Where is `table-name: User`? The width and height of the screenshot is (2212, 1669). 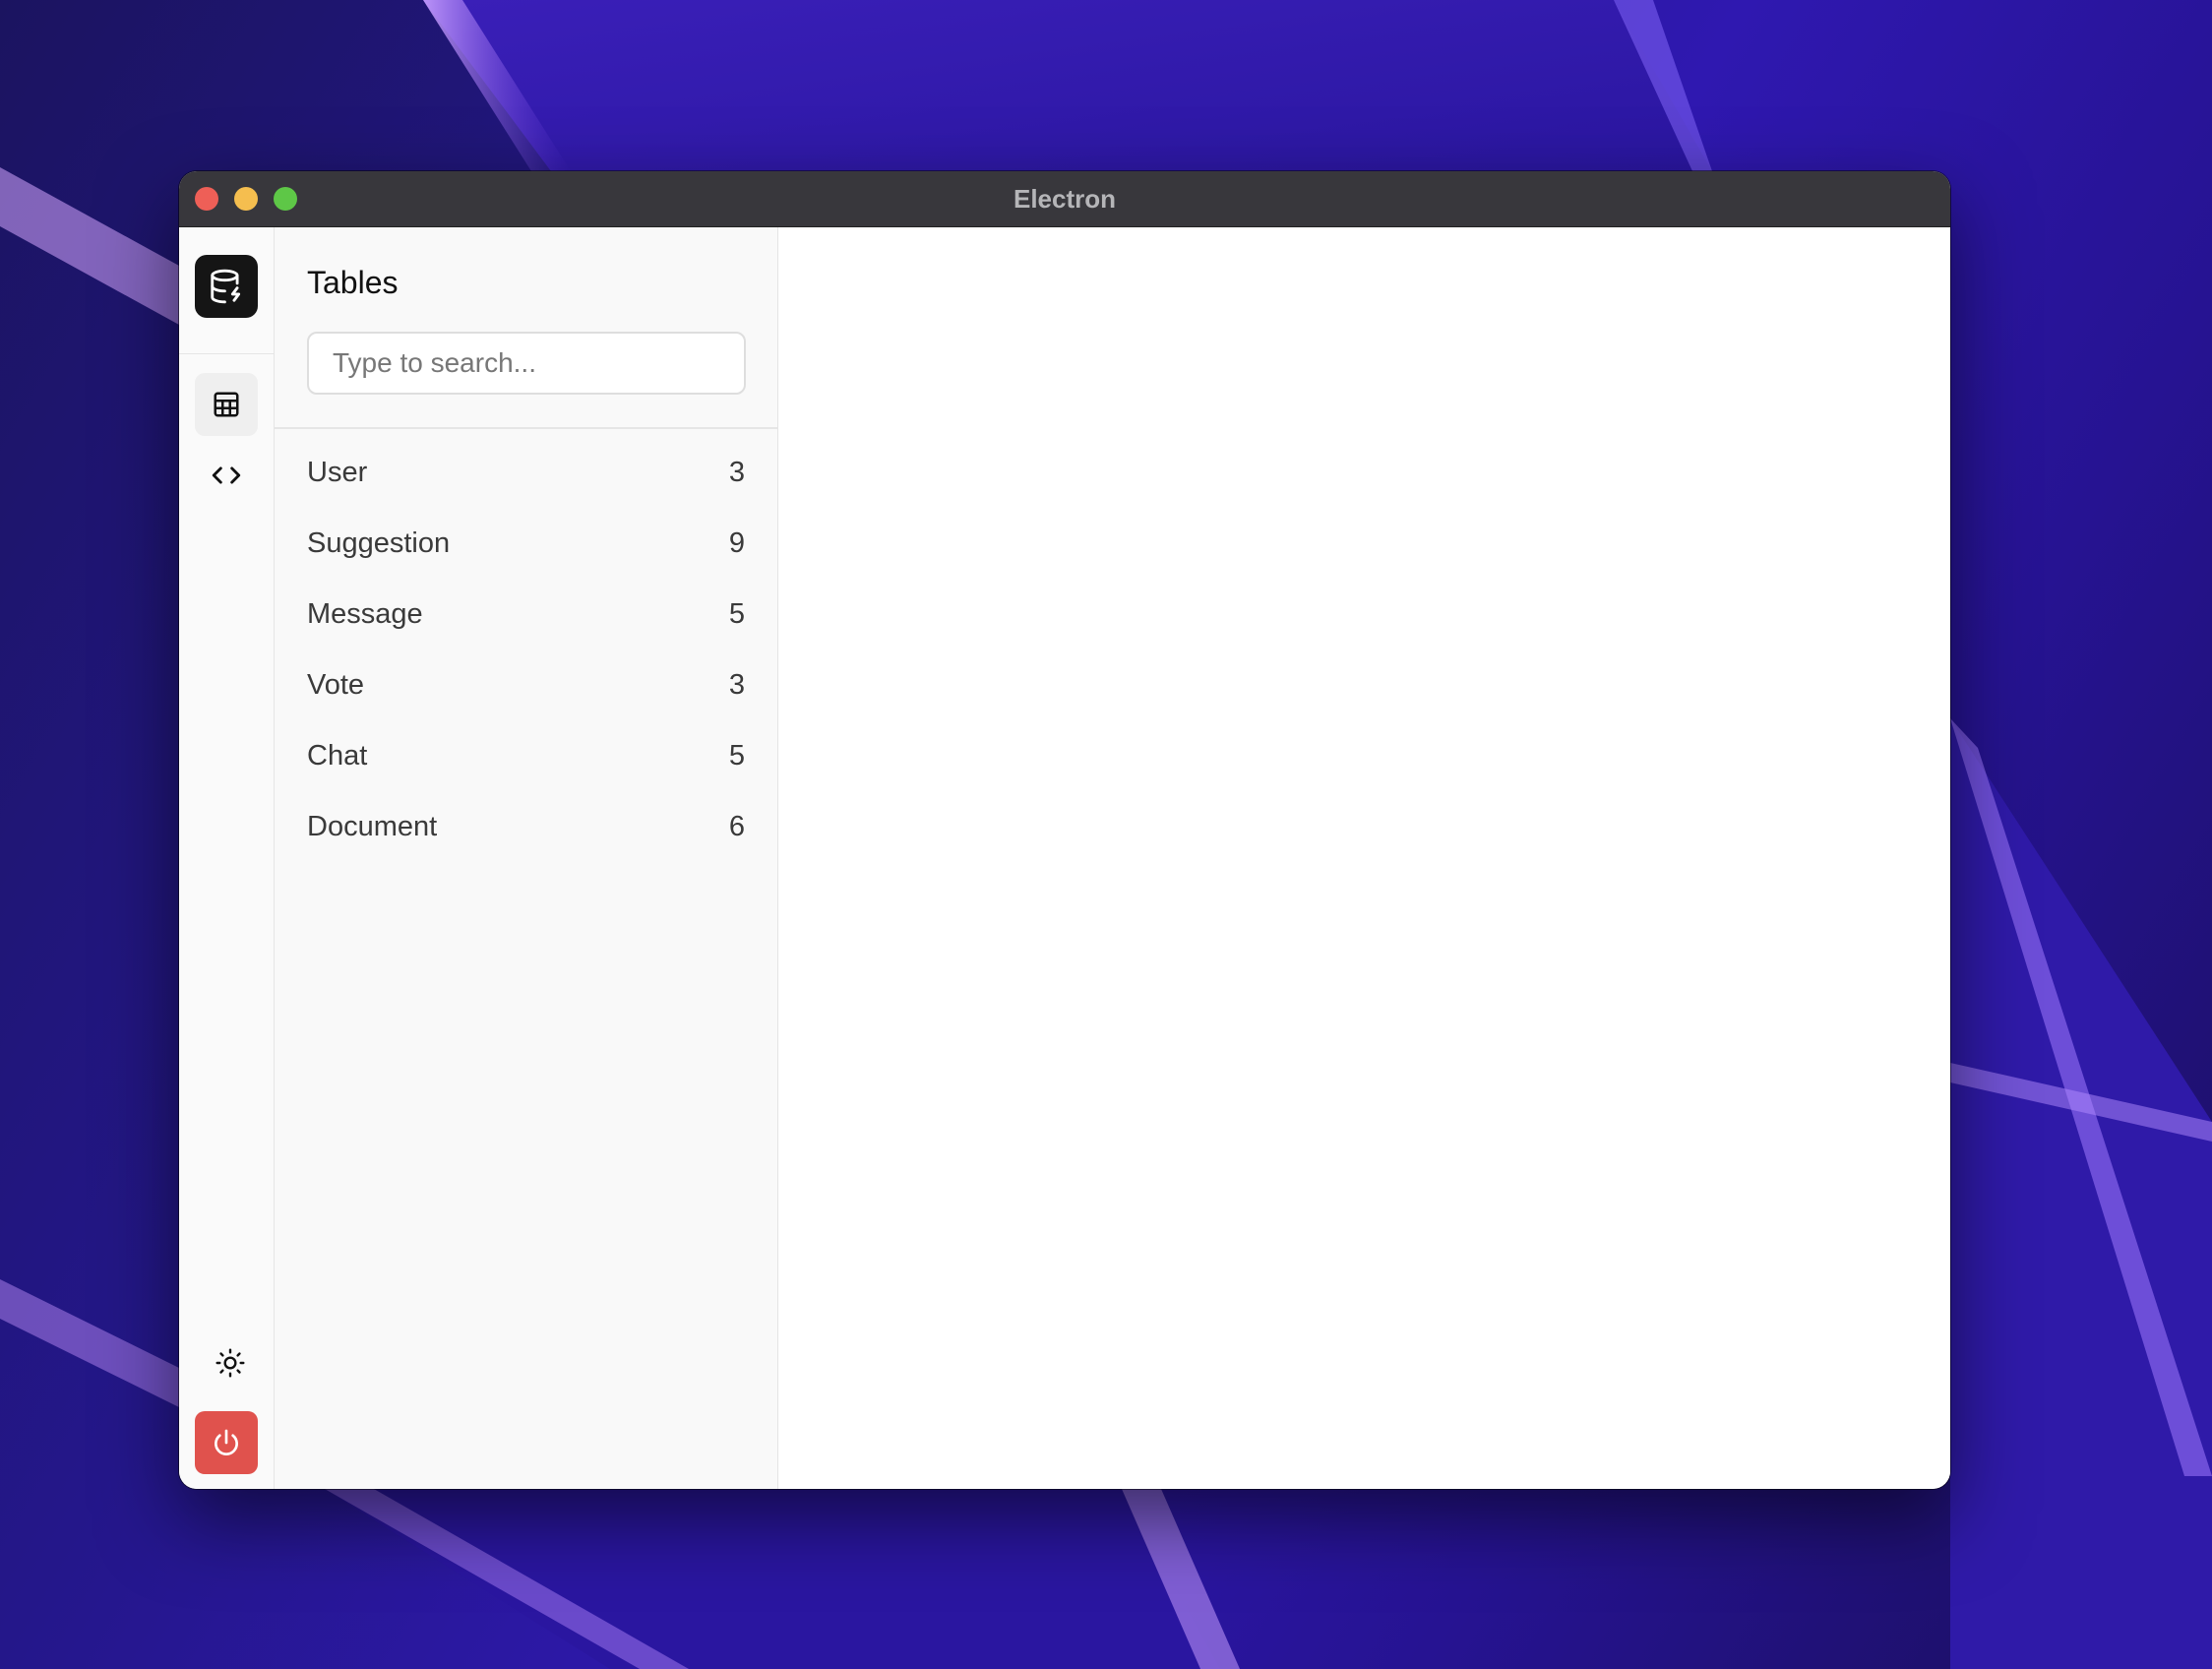
table-name: User is located at coordinates (337, 472).